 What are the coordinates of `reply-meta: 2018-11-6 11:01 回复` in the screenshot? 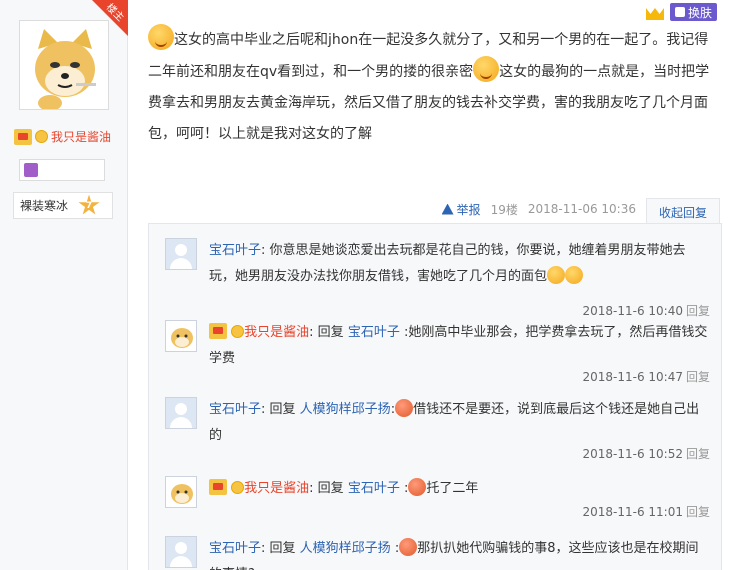 It's located at (646, 511).